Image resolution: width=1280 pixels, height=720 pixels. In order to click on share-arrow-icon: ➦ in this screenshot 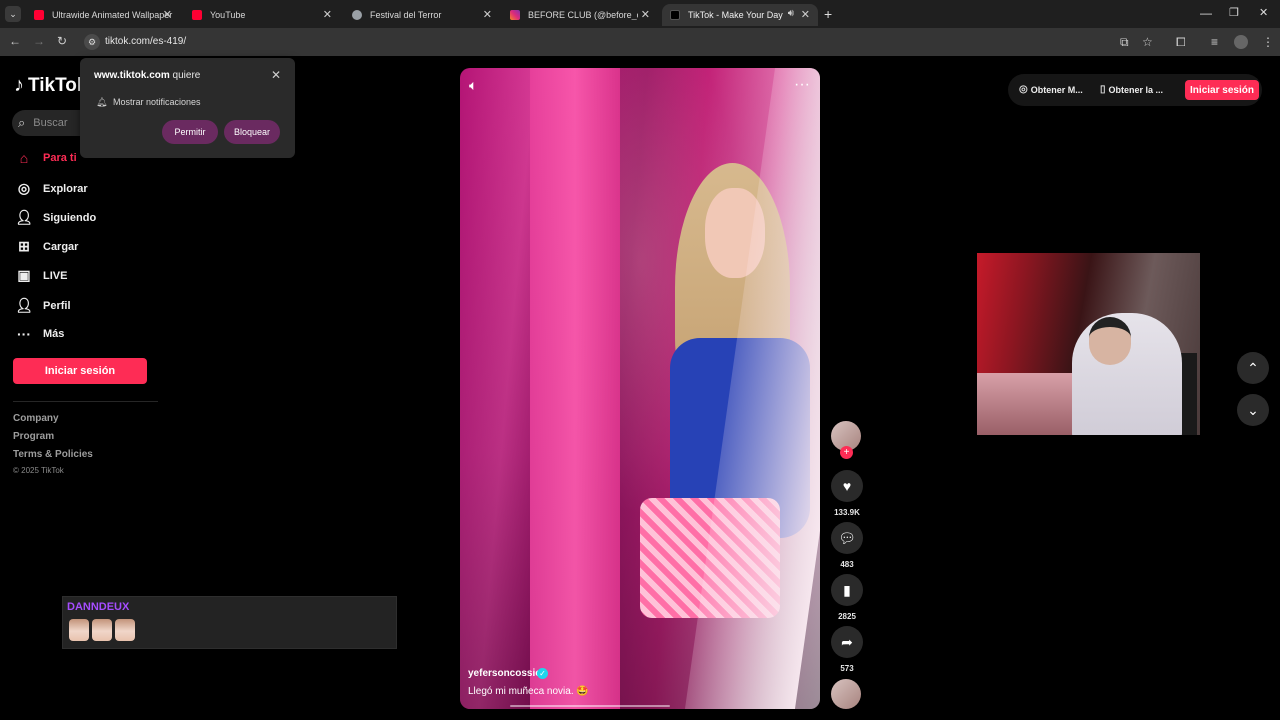, I will do `click(847, 641)`.